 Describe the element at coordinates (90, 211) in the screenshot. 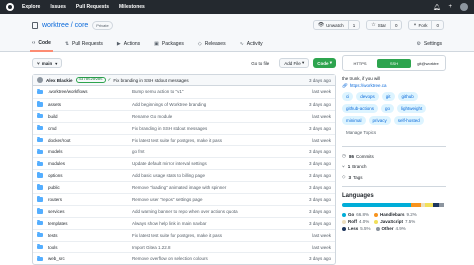

I see `file-name: services` at that location.